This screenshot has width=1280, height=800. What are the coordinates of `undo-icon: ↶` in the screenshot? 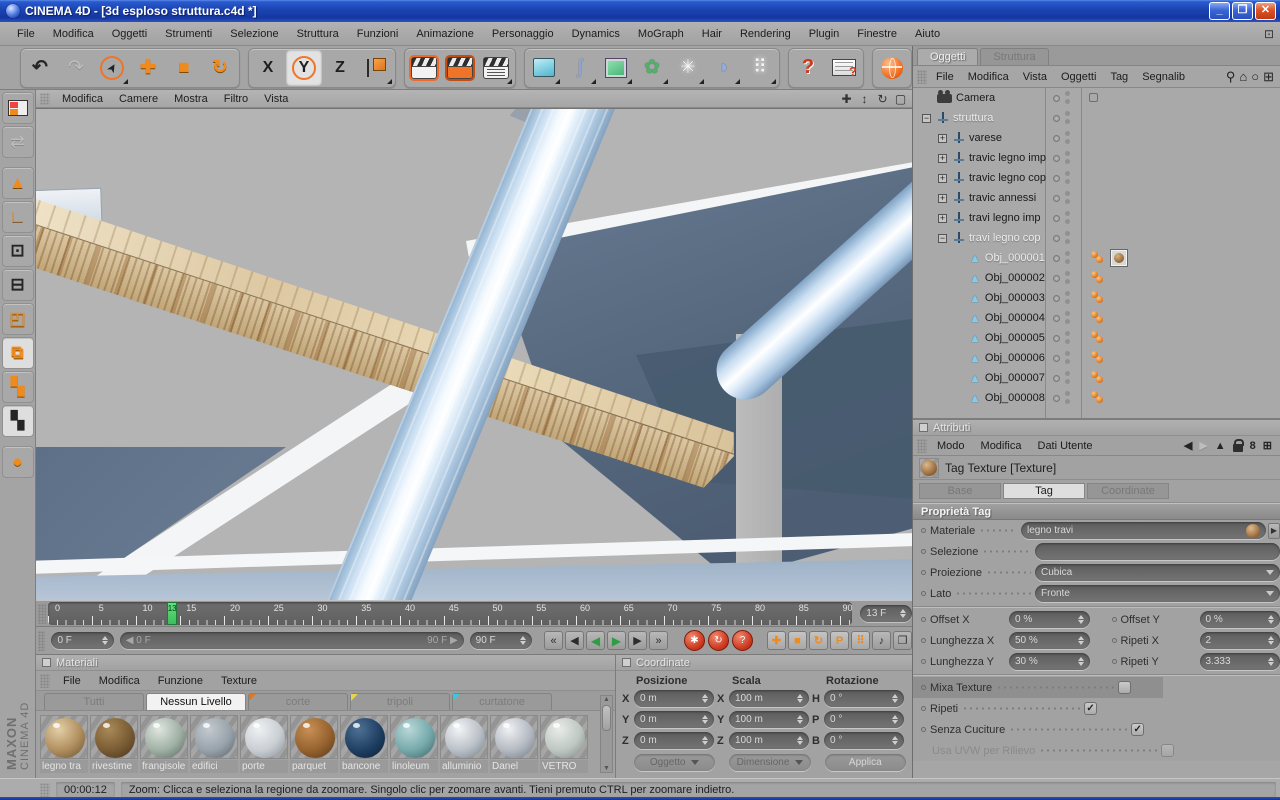 It's located at (40, 68).